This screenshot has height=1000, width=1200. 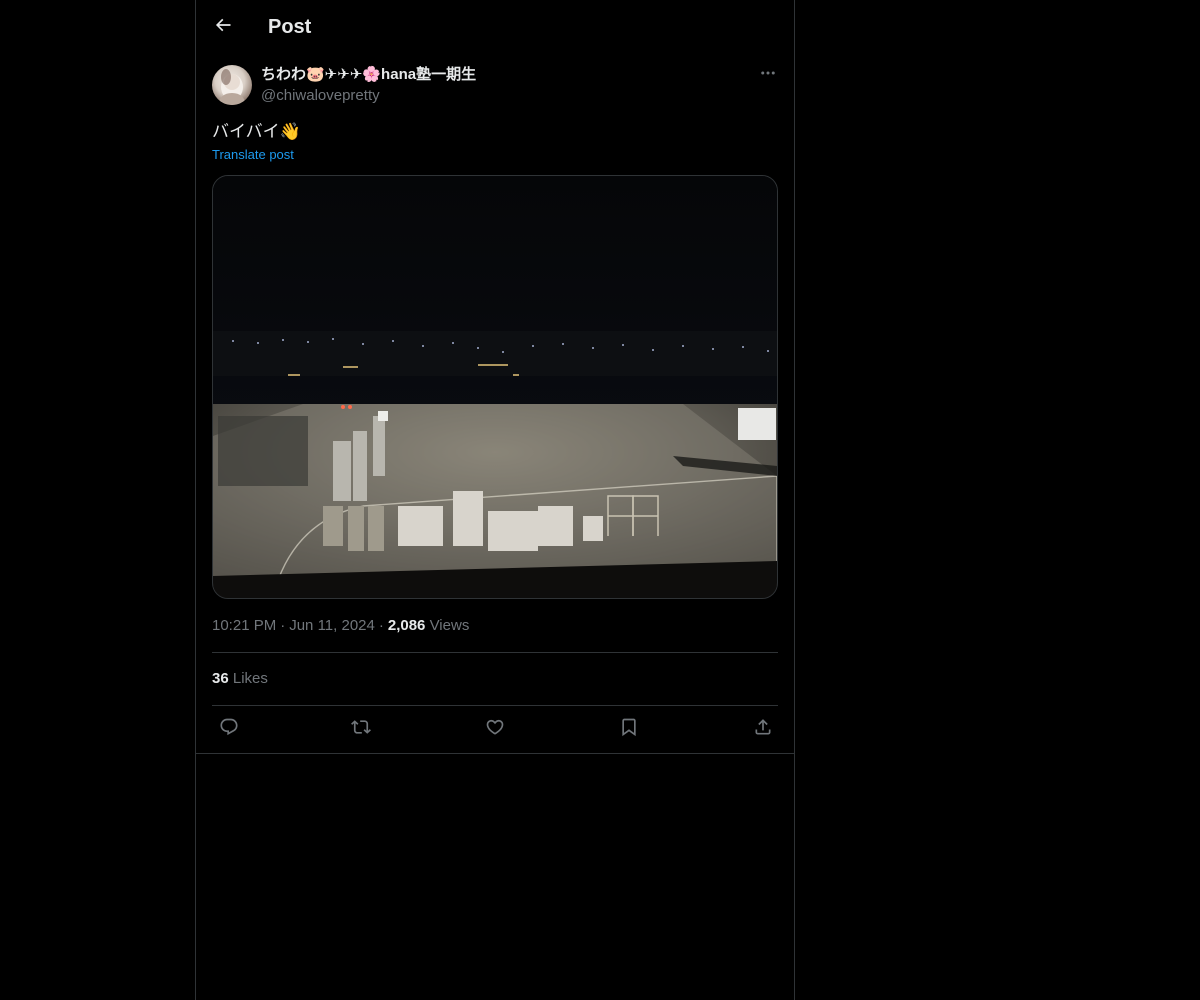 What do you see at coordinates (250, 678) in the screenshot?
I see `likes-label: Likes` at bounding box center [250, 678].